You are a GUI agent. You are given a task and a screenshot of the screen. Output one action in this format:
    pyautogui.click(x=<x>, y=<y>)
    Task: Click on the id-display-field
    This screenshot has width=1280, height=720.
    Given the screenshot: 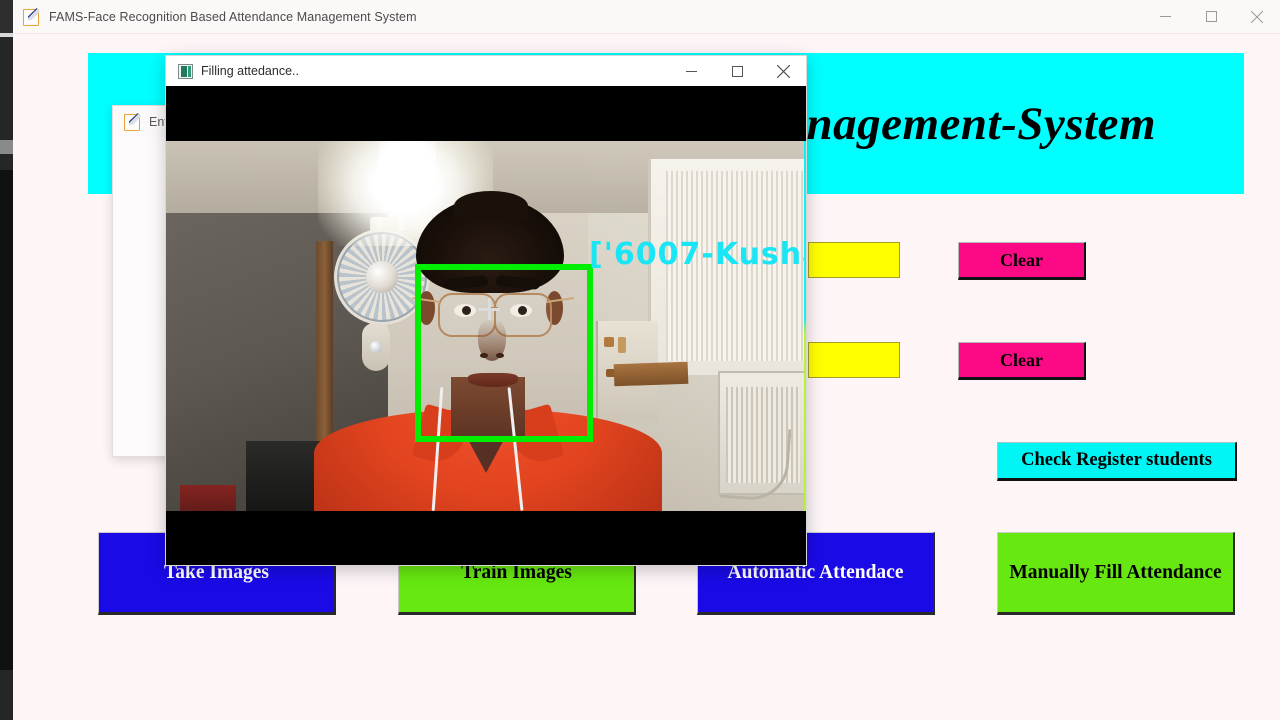 What is the action you would take?
    pyautogui.click(x=854, y=260)
    